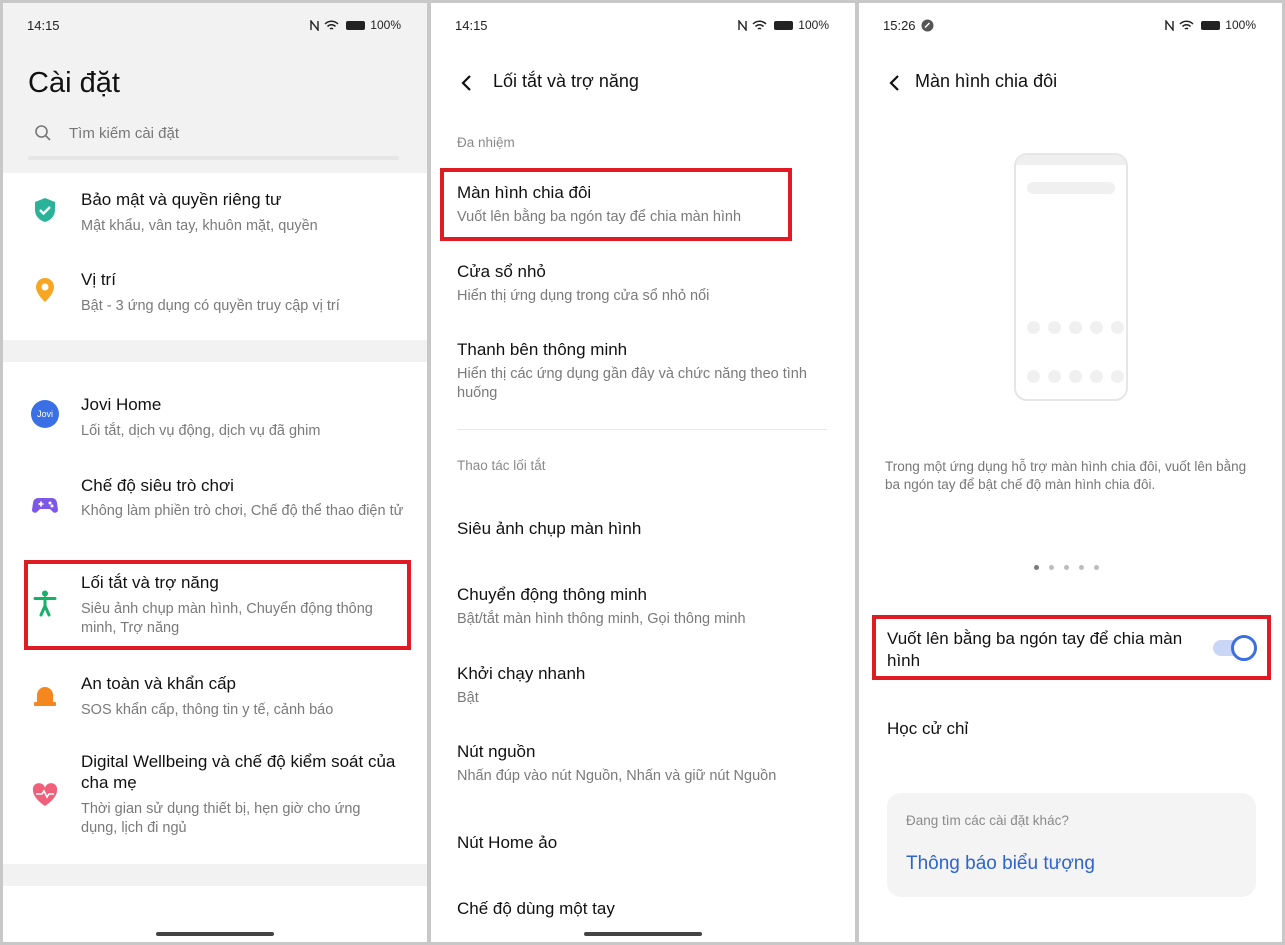  I want to click on divider, so click(642, 429).